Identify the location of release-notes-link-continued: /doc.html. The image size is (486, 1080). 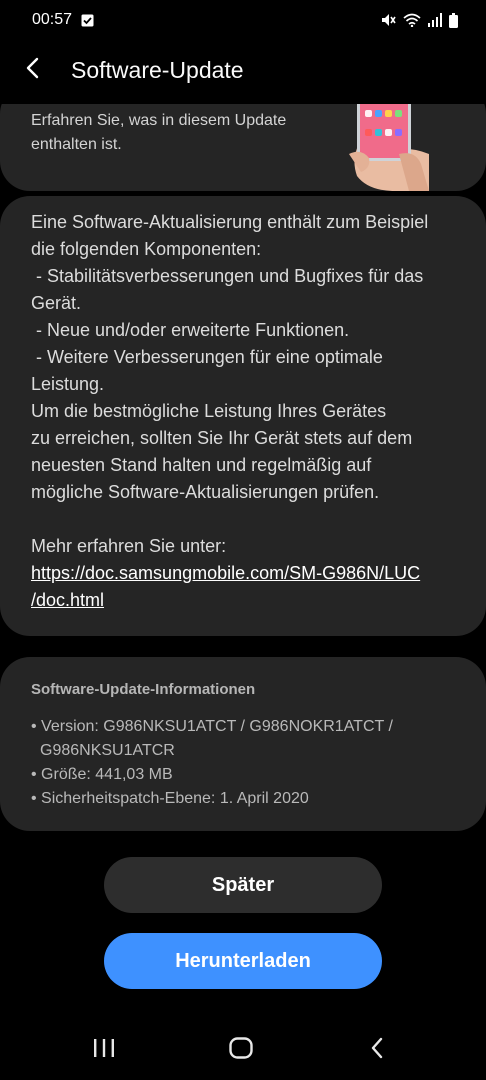
(67, 600).